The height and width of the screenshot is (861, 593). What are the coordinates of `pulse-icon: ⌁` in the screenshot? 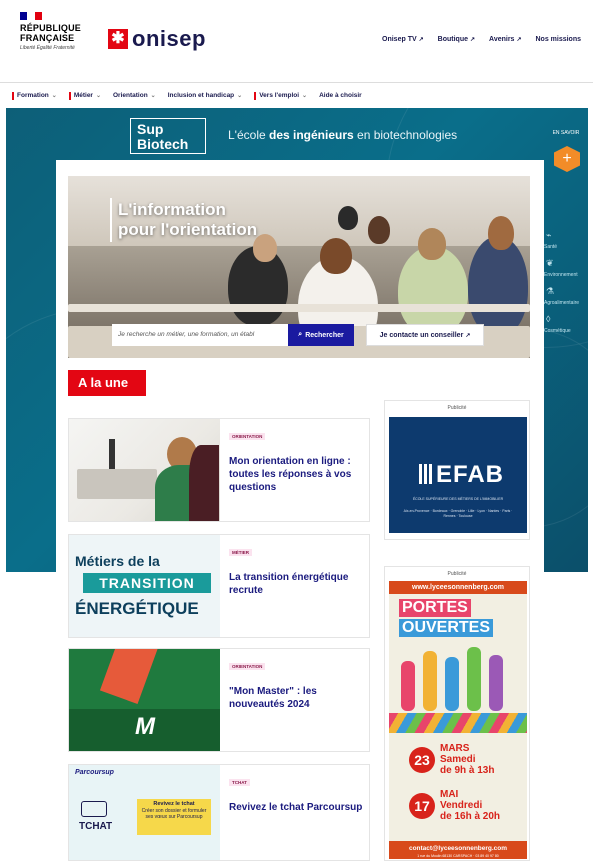 It's located at (549, 235).